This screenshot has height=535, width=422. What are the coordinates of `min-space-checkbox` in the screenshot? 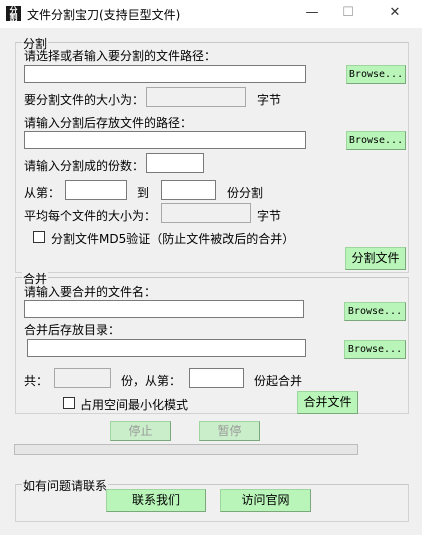 It's located at (69, 403).